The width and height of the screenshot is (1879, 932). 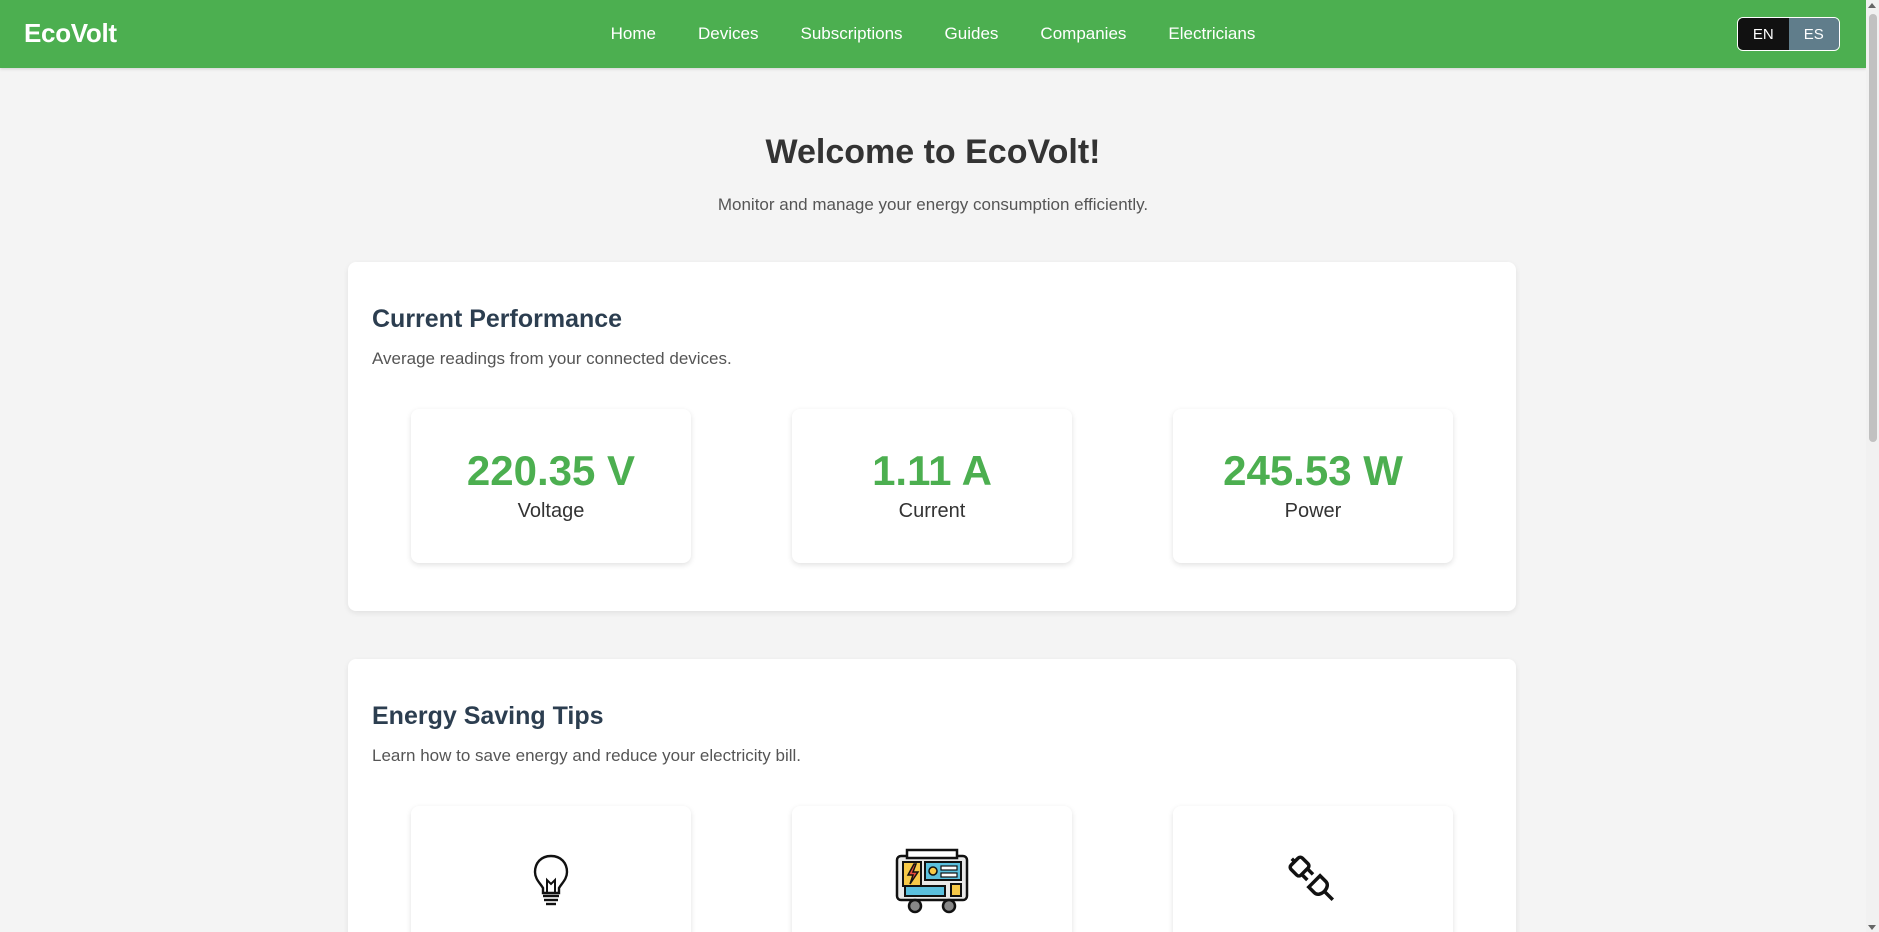 I want to click on language-toggle: EN ES, so click(x=1788, y=34).